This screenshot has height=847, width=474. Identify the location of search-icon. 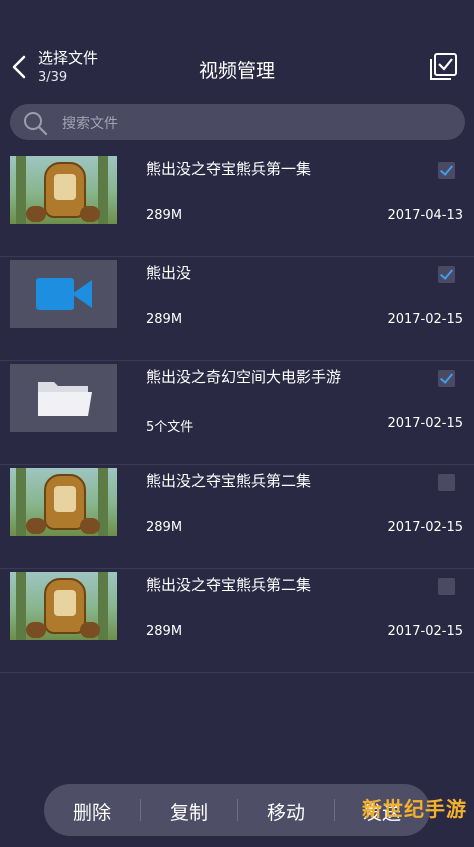
(36, 124).